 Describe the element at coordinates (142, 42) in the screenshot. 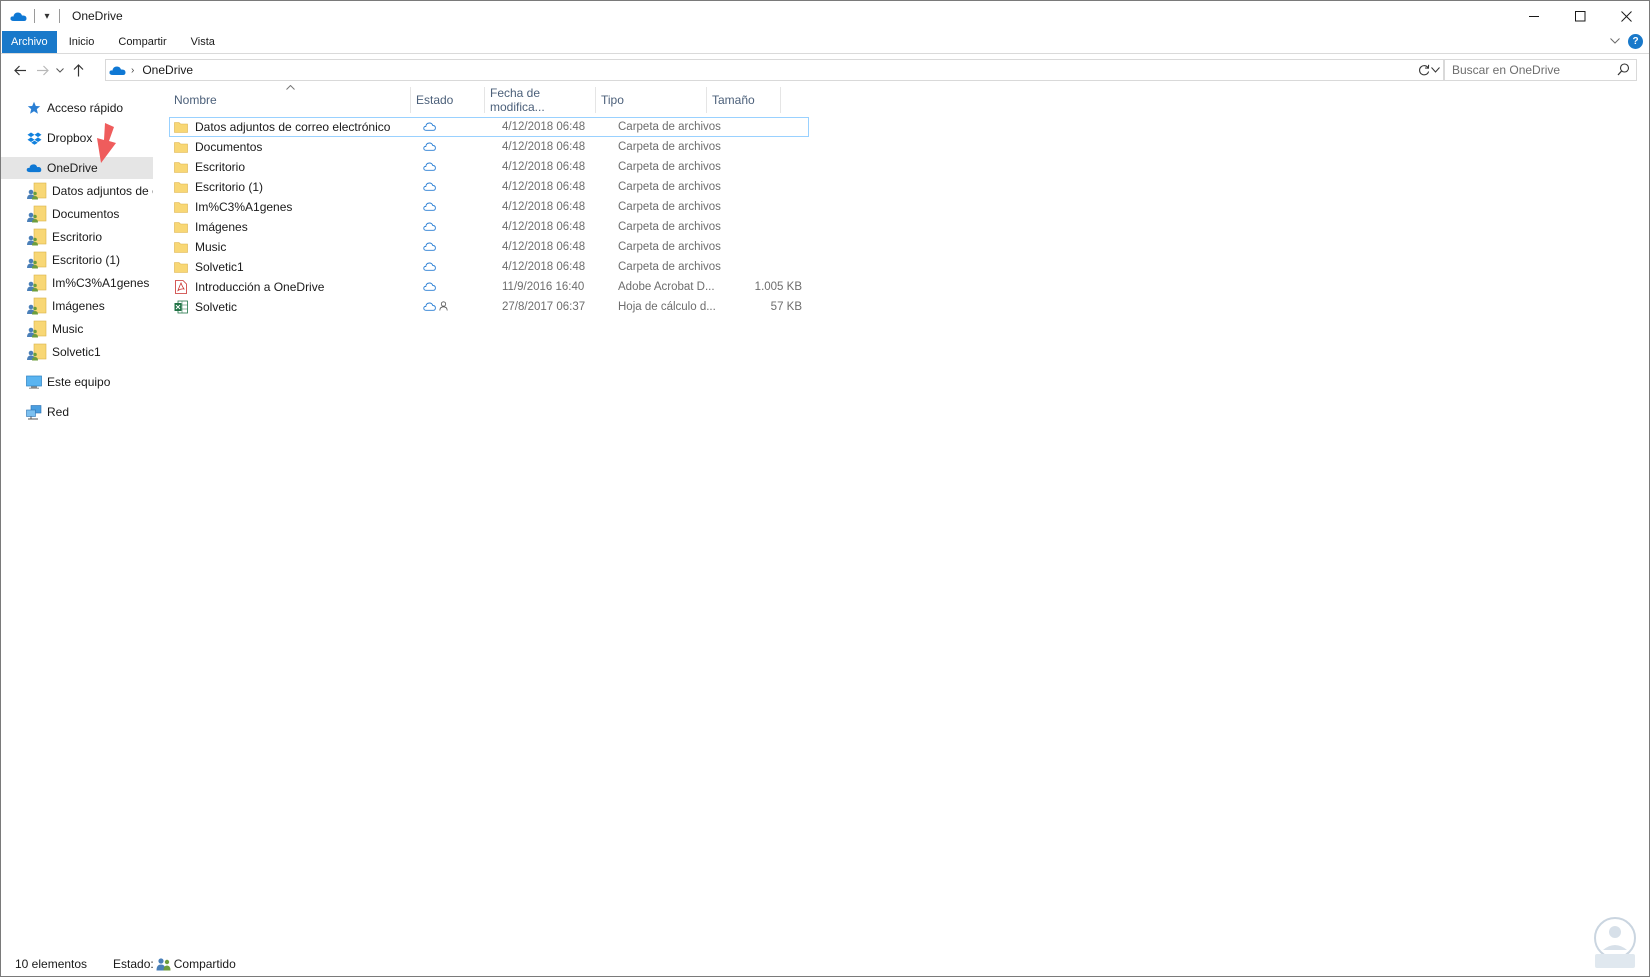

I see `tab-compartir: Compartir` at that location.